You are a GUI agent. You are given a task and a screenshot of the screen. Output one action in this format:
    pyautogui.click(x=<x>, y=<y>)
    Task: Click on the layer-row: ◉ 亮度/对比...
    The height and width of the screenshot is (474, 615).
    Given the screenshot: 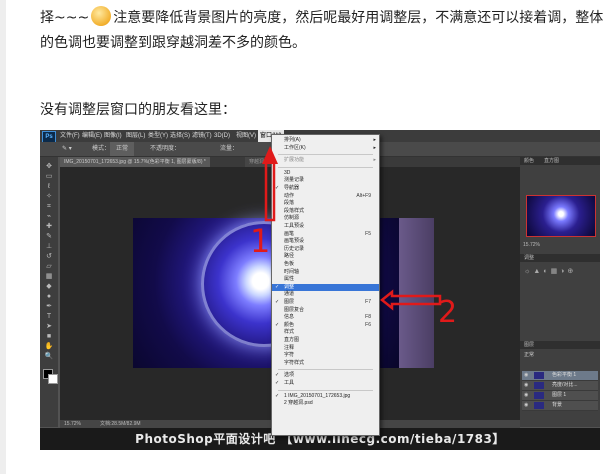 What is the action you would take?
    pyautogui.click(x=560, y=386)
    